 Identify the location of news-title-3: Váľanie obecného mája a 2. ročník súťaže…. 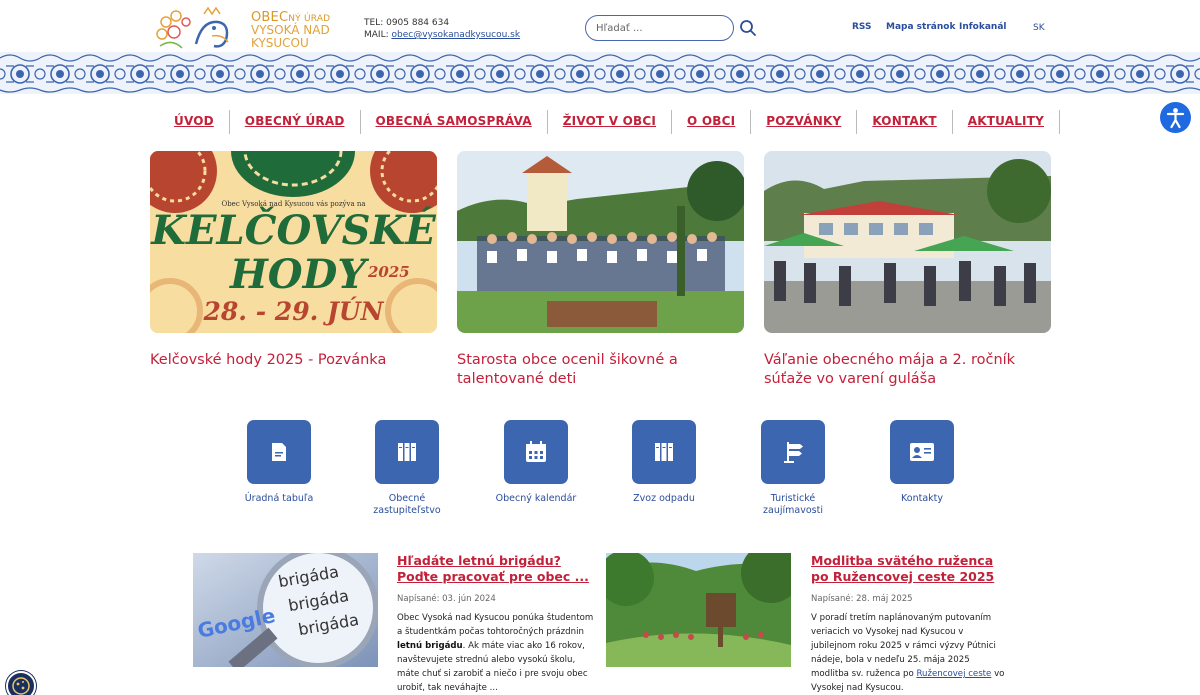
(909, 370).